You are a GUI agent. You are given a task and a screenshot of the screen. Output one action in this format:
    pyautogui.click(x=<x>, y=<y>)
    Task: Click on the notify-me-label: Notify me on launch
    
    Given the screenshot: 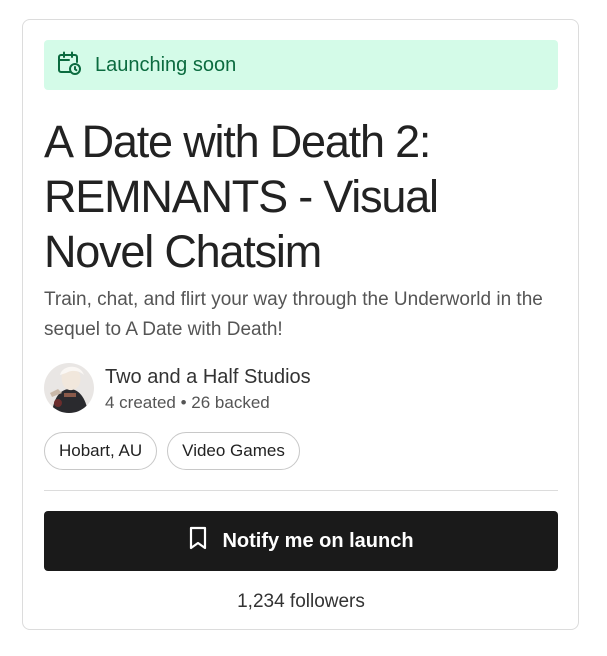 What is the action you would take?
    pyautogui.click(x=318, y=540)
    